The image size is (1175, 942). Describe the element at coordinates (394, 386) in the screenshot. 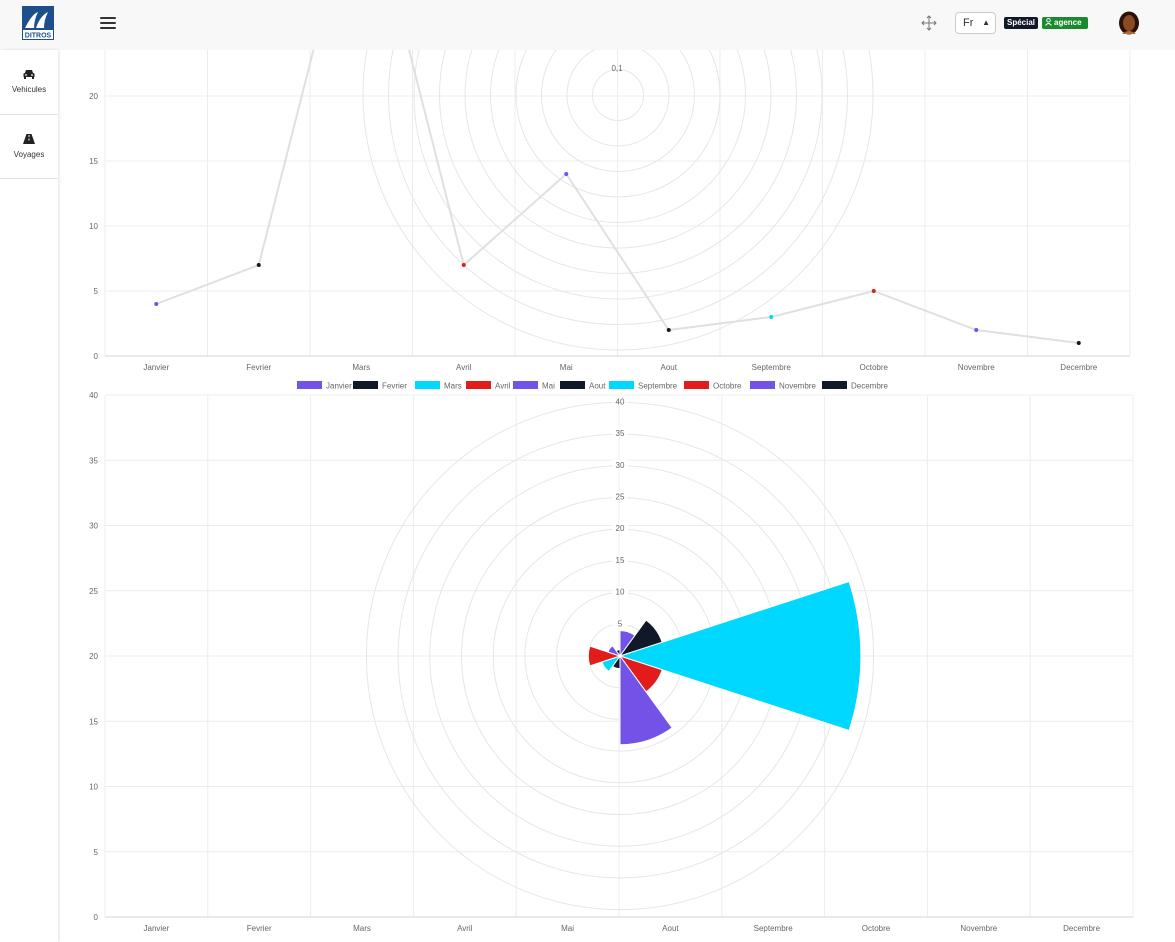

I see `legend-label: Fevrier` at that location.